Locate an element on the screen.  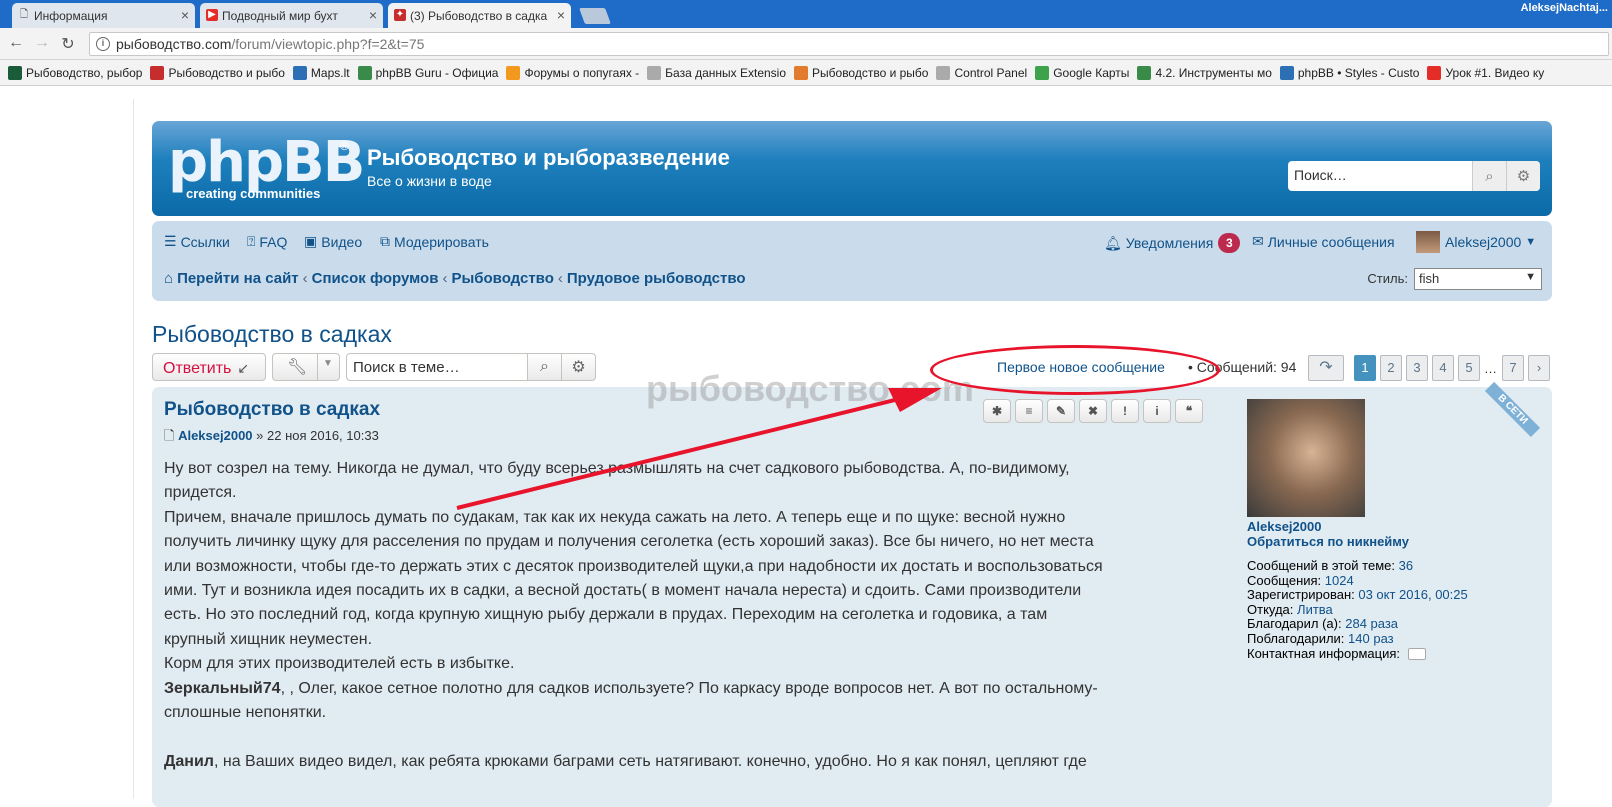
browser-tab: ▶ Подводный мир бухт × is located at coordinates (291, 15).